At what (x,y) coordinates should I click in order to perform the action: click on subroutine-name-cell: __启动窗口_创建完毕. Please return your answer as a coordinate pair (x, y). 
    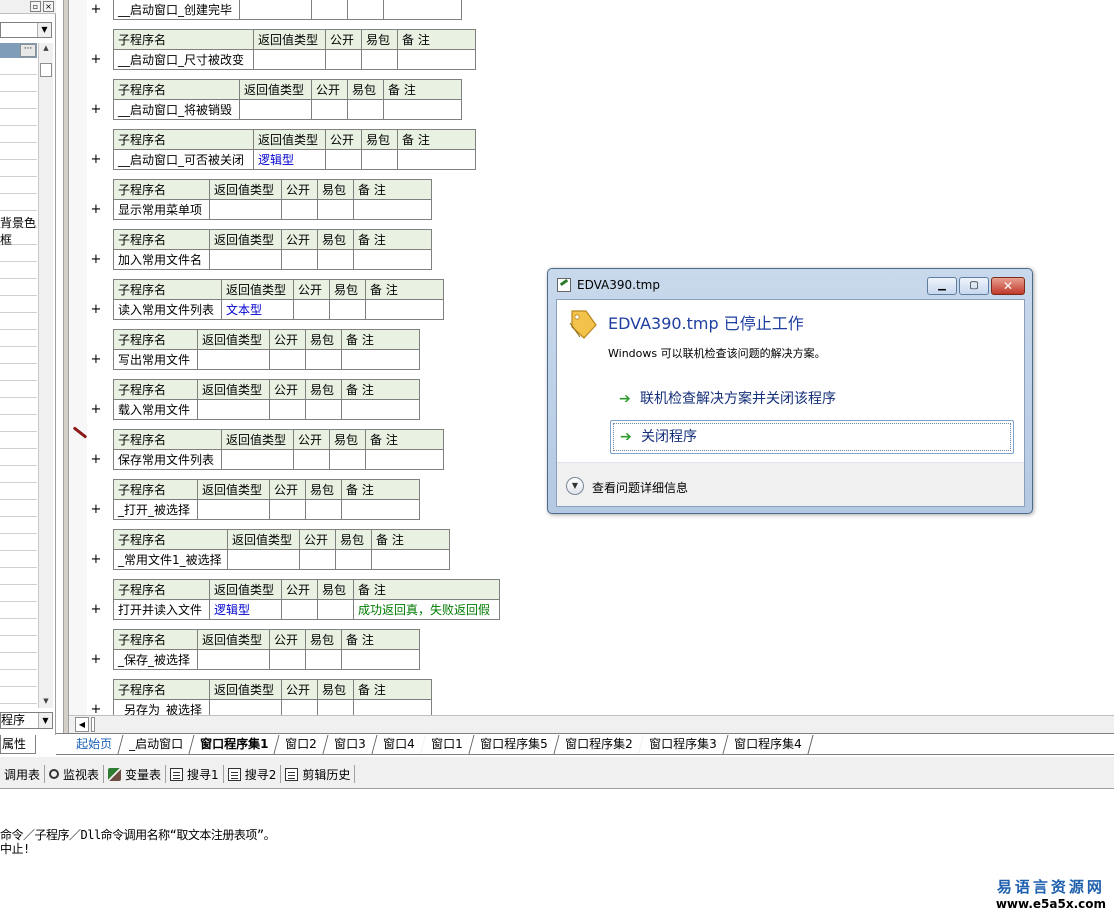
    Looking at the image, I should click on (176, 10).